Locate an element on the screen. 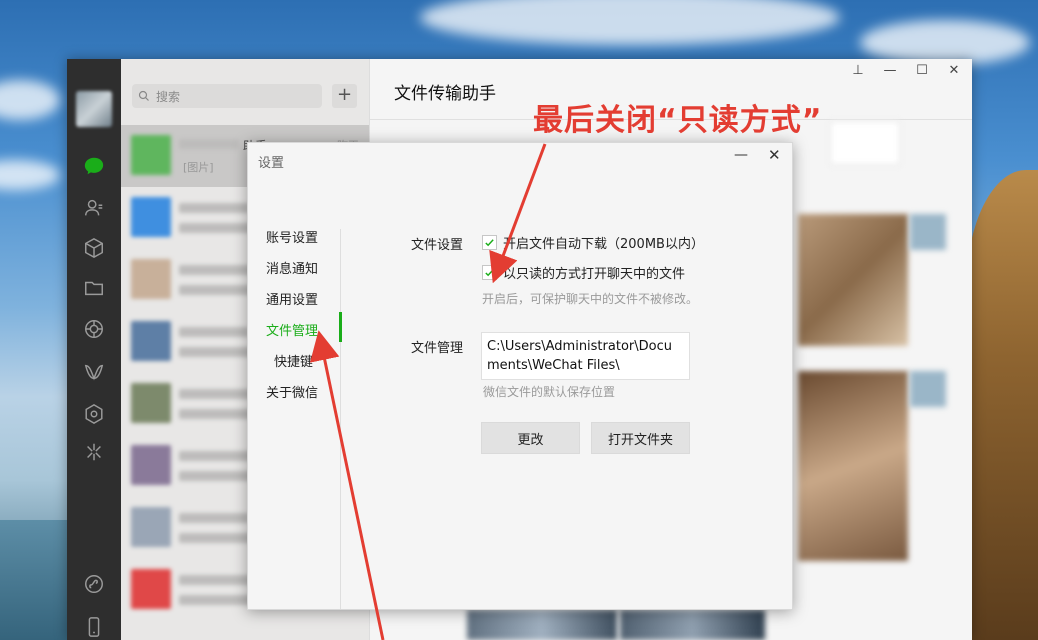  nav-account-settings: 账号设置 is located at coordinates (292, 236).